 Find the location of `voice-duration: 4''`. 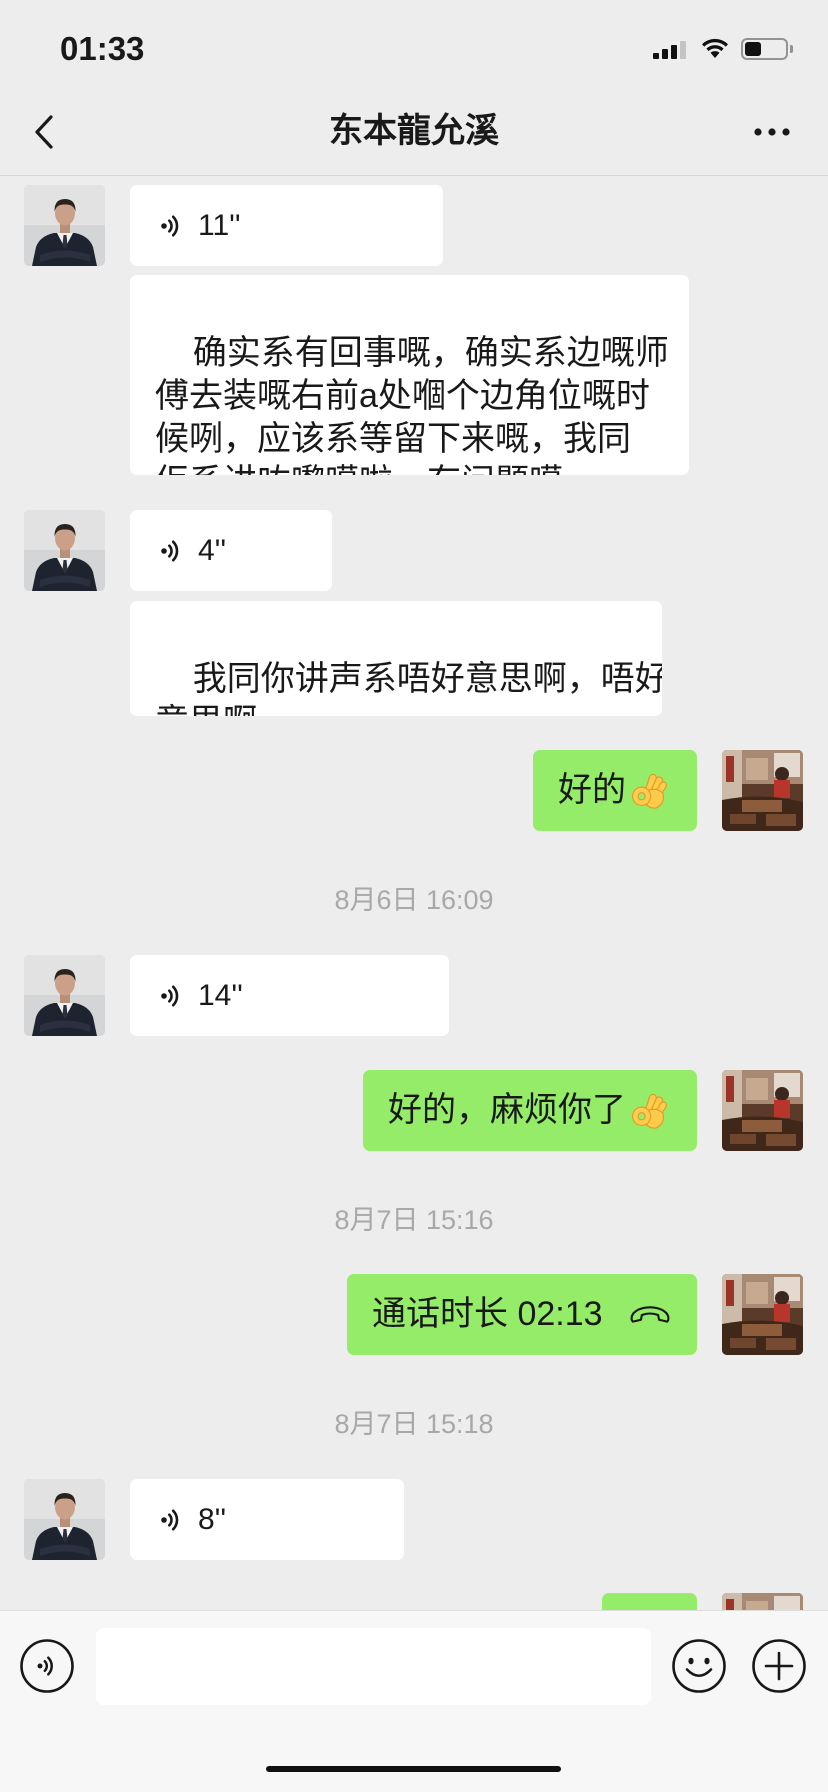

voice-duration: 4'' is located at coordinates (212, 550).